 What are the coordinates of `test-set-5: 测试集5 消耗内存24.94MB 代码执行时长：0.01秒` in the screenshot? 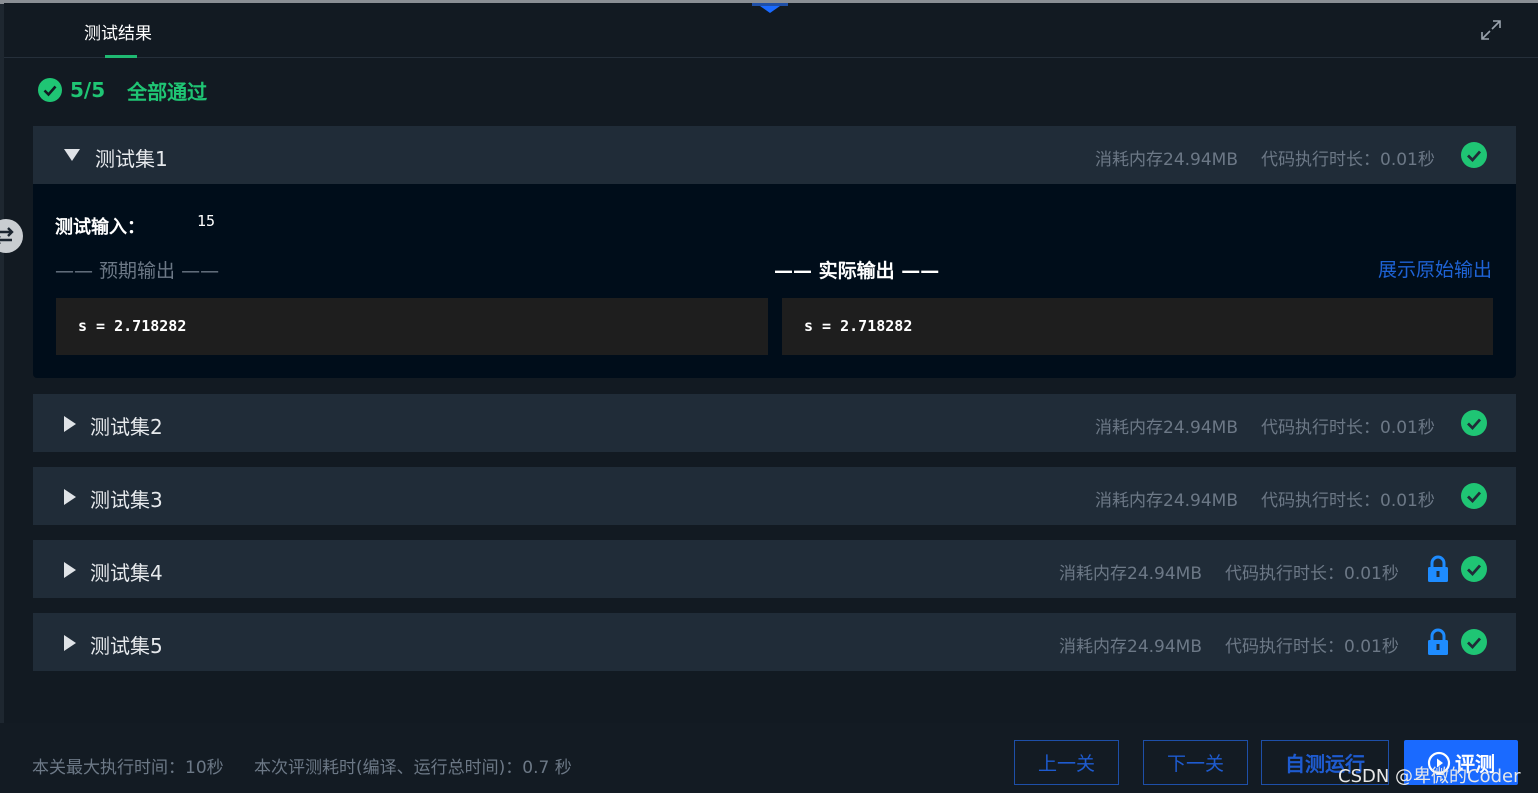 It's located at (774, 642).